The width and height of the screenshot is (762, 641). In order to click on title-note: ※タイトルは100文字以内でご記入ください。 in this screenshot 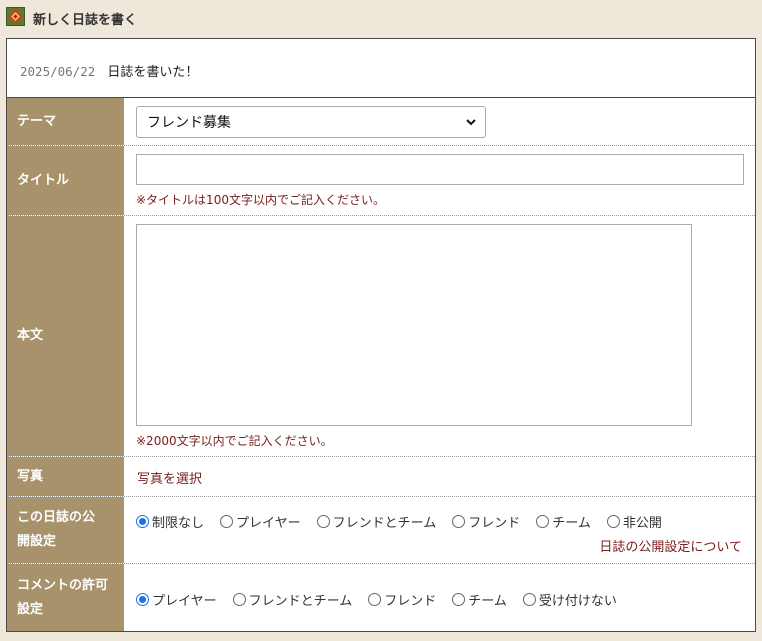, I will do `click(260, 200)`.